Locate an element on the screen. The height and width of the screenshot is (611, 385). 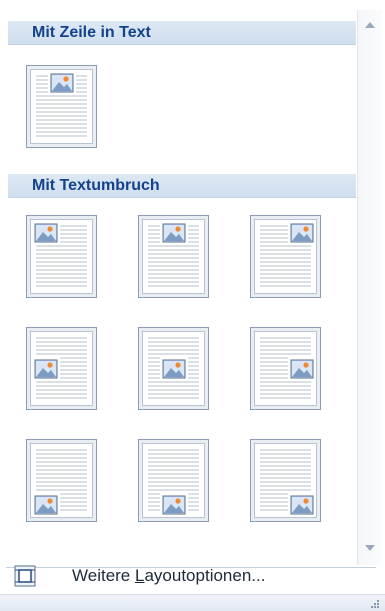
layout-option-inline is located at coordinates (62, 107).